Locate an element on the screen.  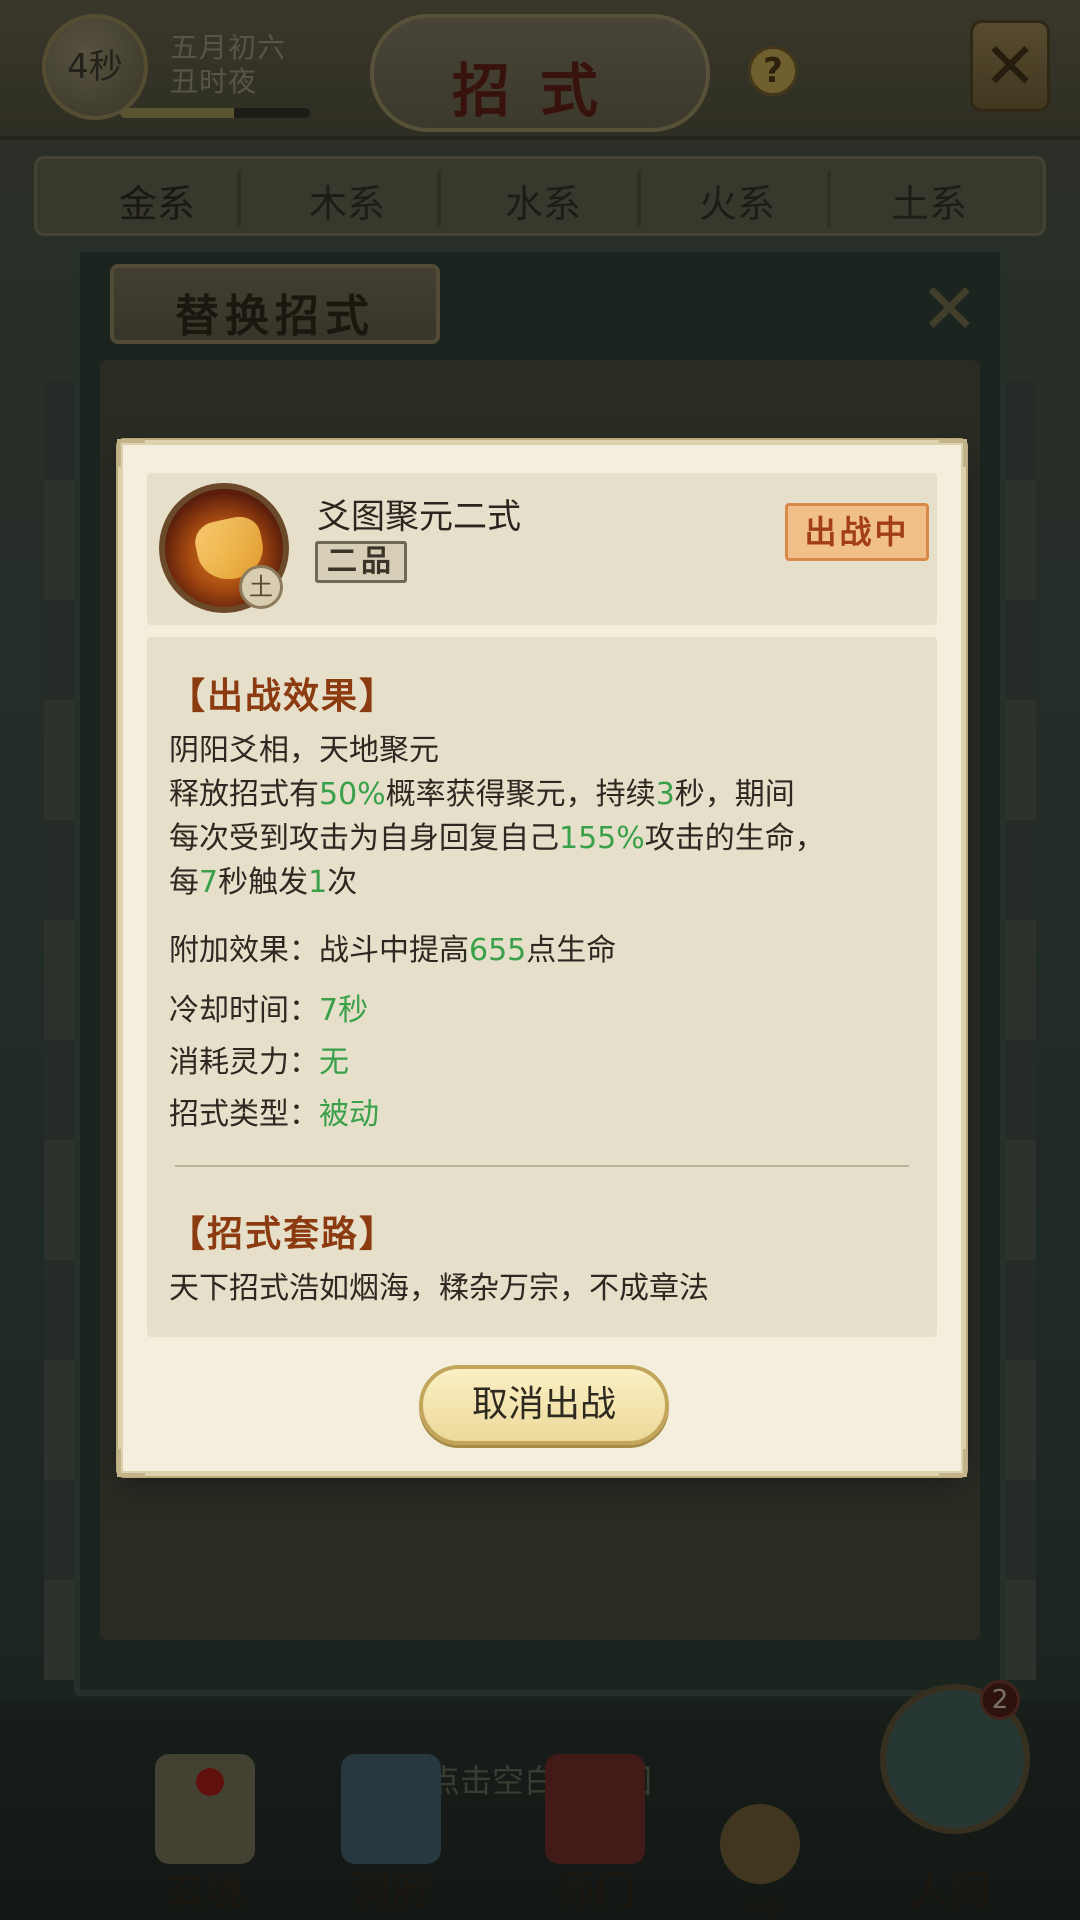
cooldown: 冷却时间：7秒 is located at coordinates (269, 1010).